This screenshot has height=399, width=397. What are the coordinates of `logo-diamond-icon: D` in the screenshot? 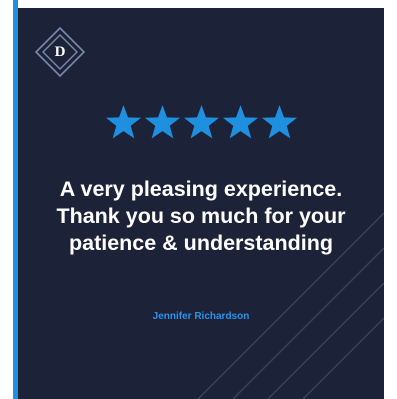 It's located at (60, 52).